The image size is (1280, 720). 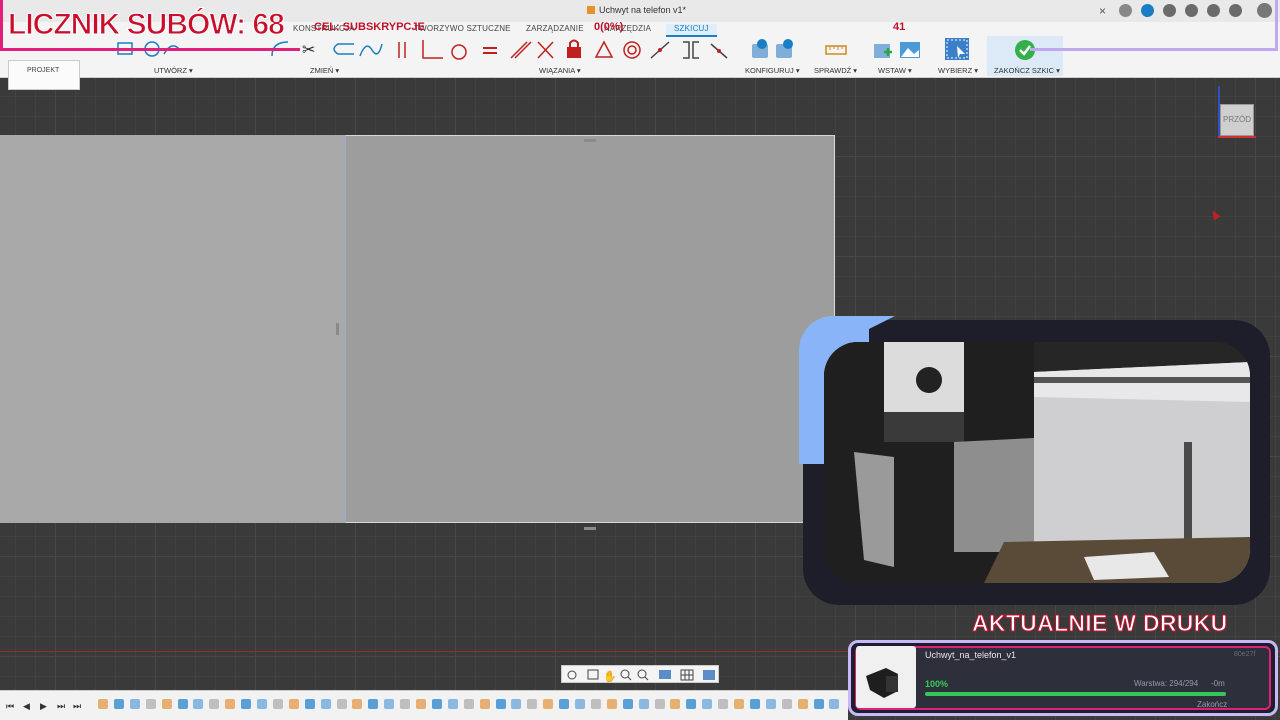 I want to click on viewcube-face-label: PRZÓD, so click(x=1237, y=119).